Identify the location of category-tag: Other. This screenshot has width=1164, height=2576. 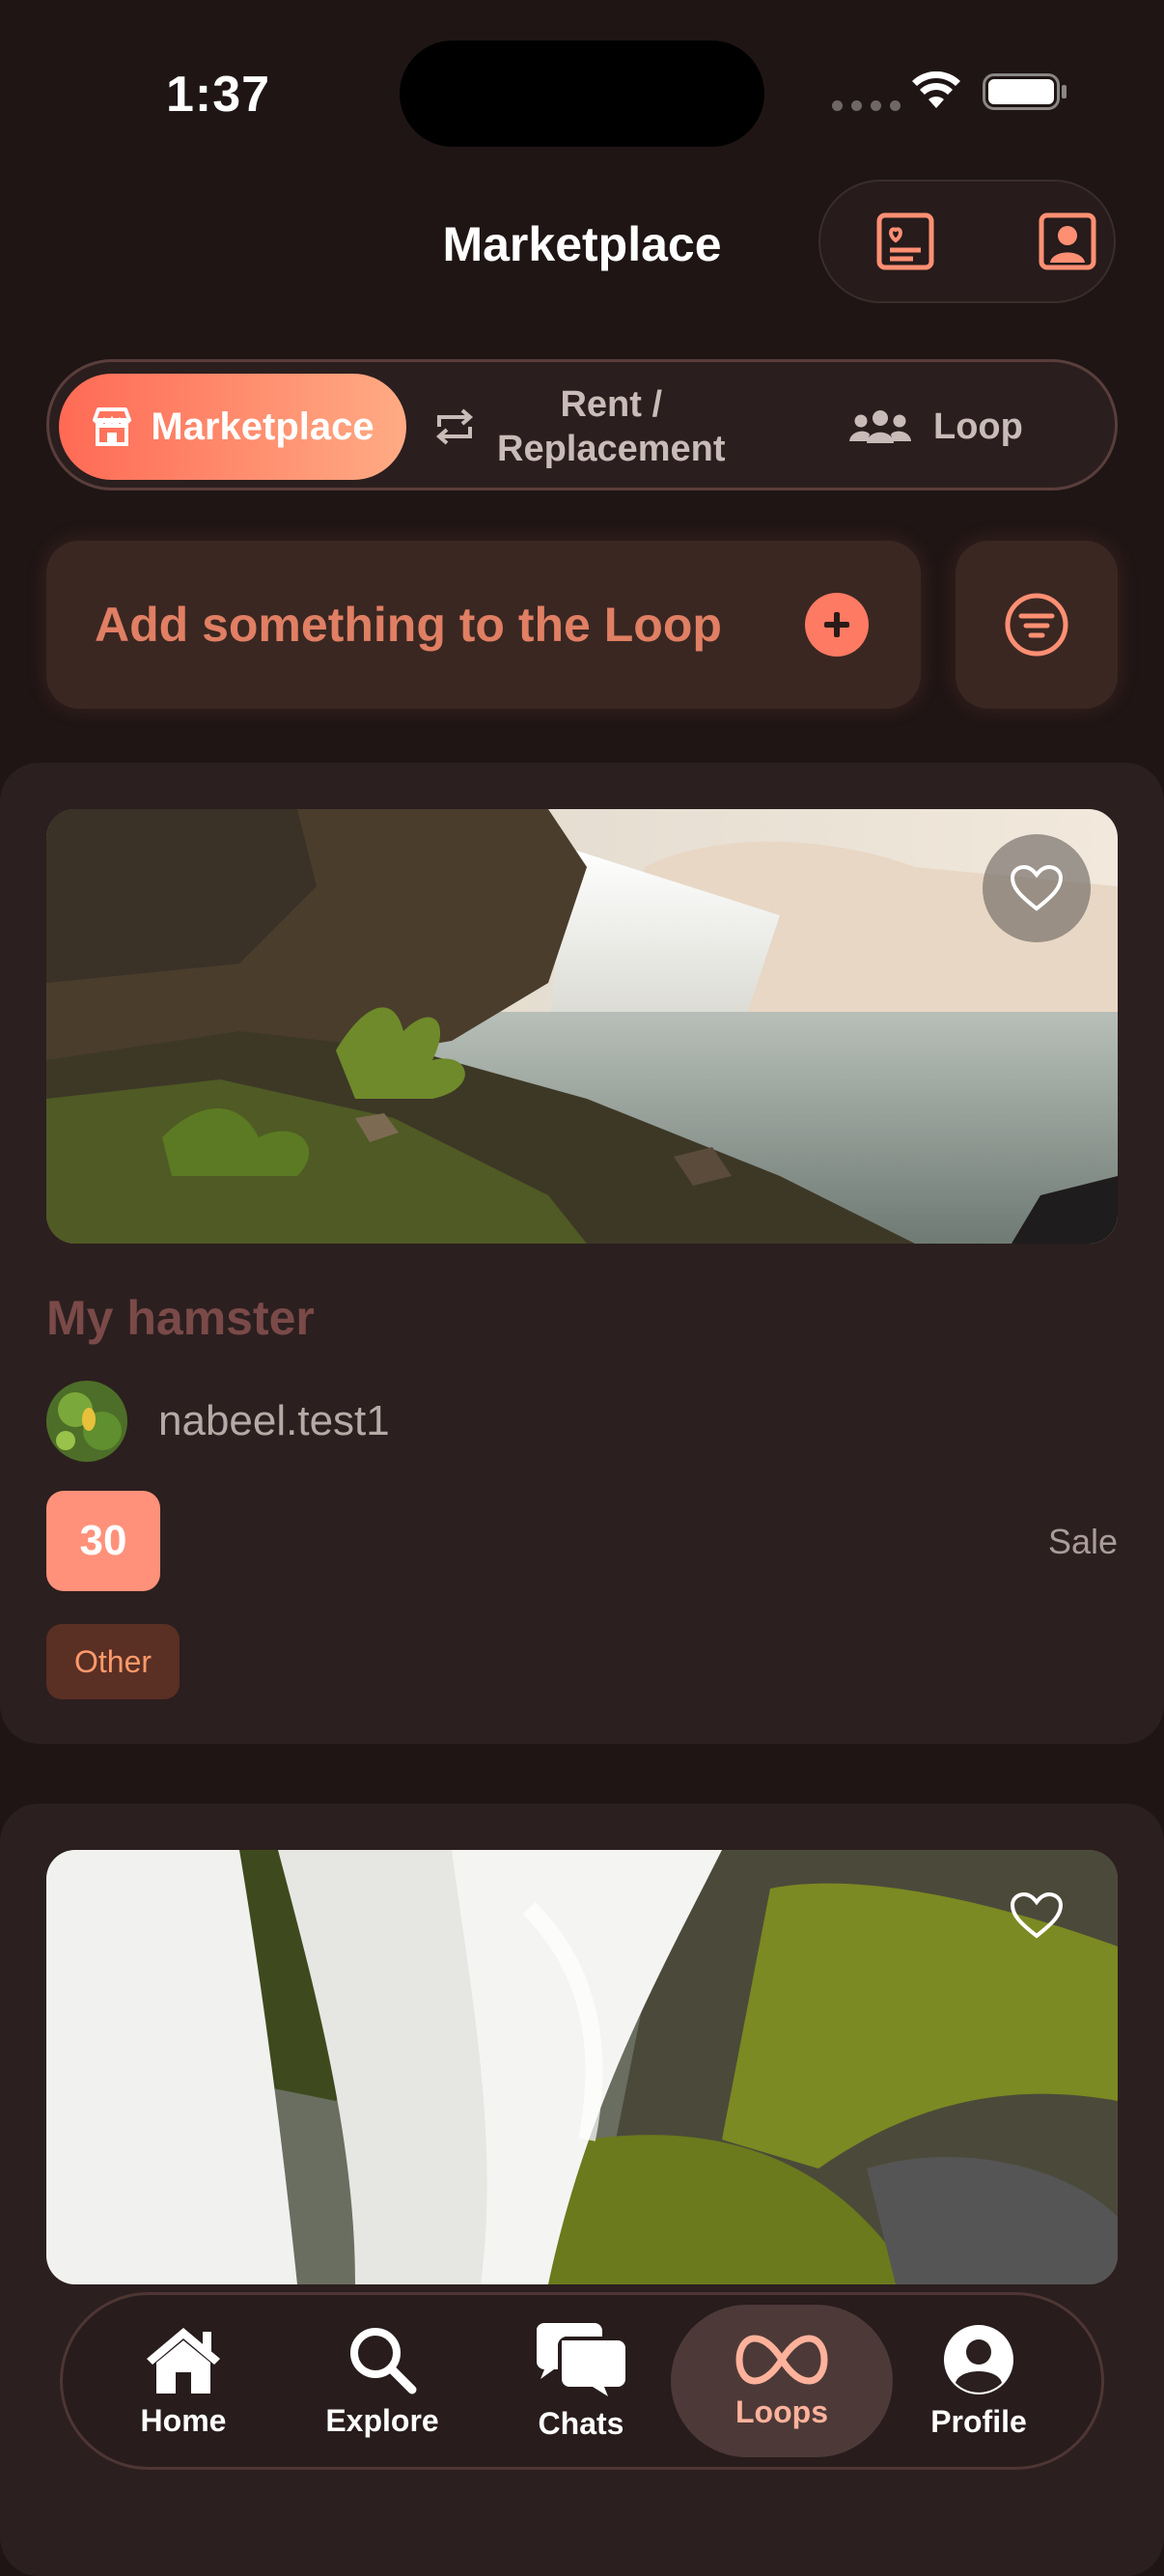
(113, 1662).